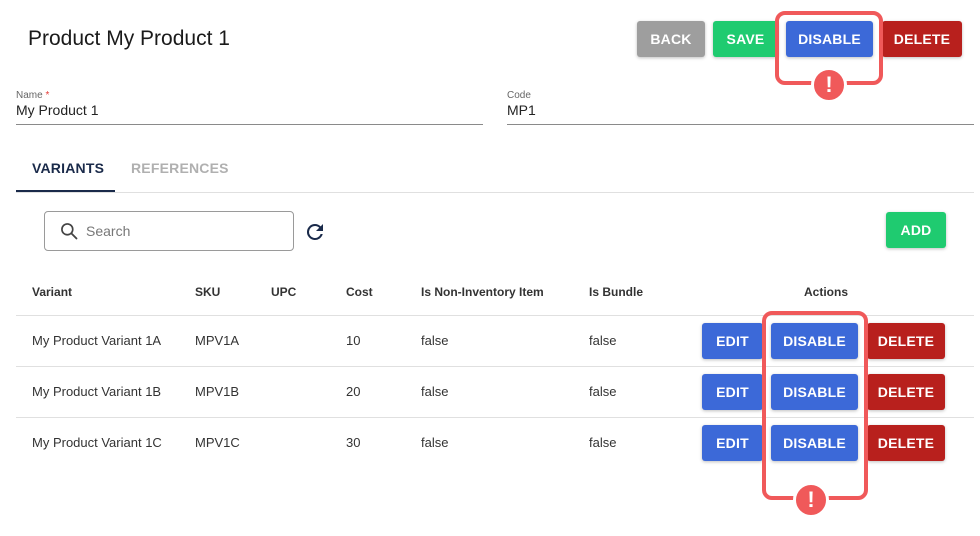  What do you see at coordinates (57, 110) in the screenshot?
I see `name-field-value: My Product 1` at bounding box center [57, 110].